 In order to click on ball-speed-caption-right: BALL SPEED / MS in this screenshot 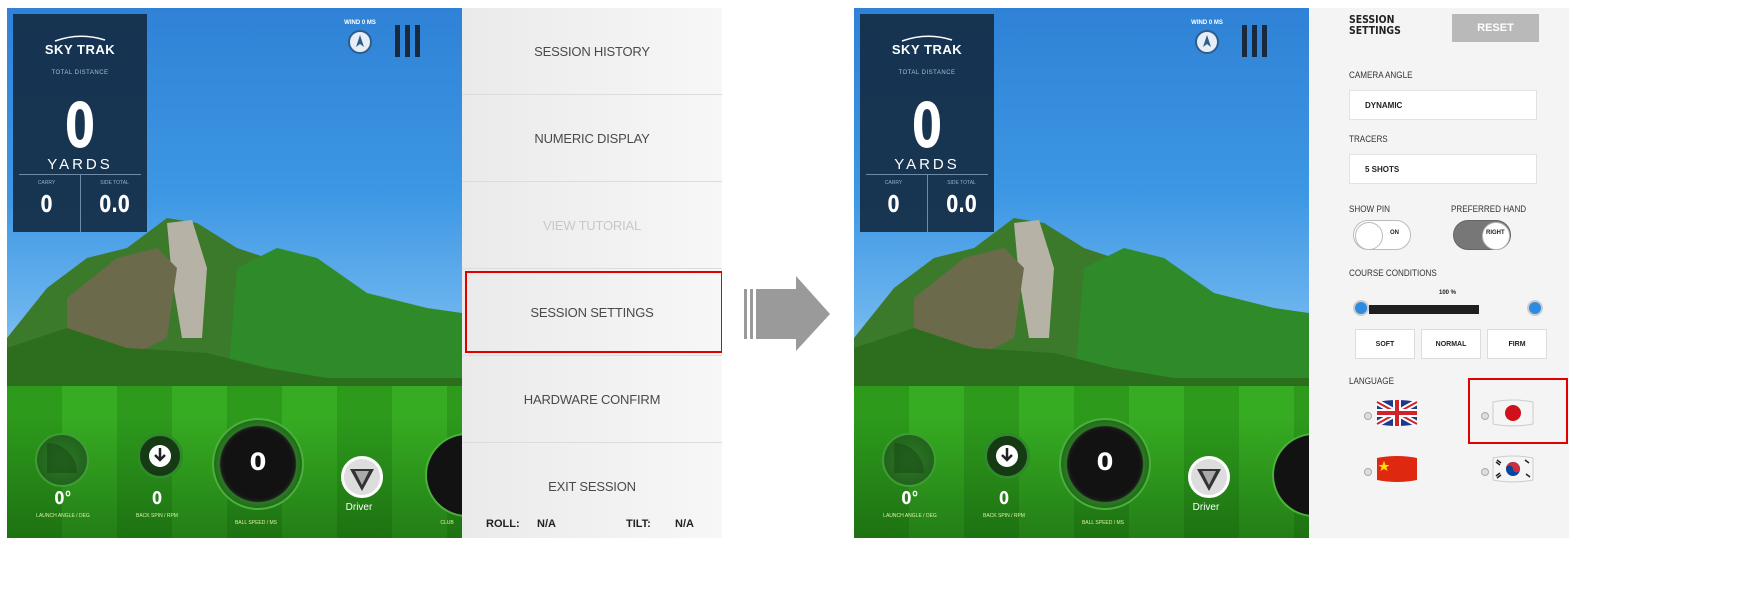, I will do `click(1103, 521)`.